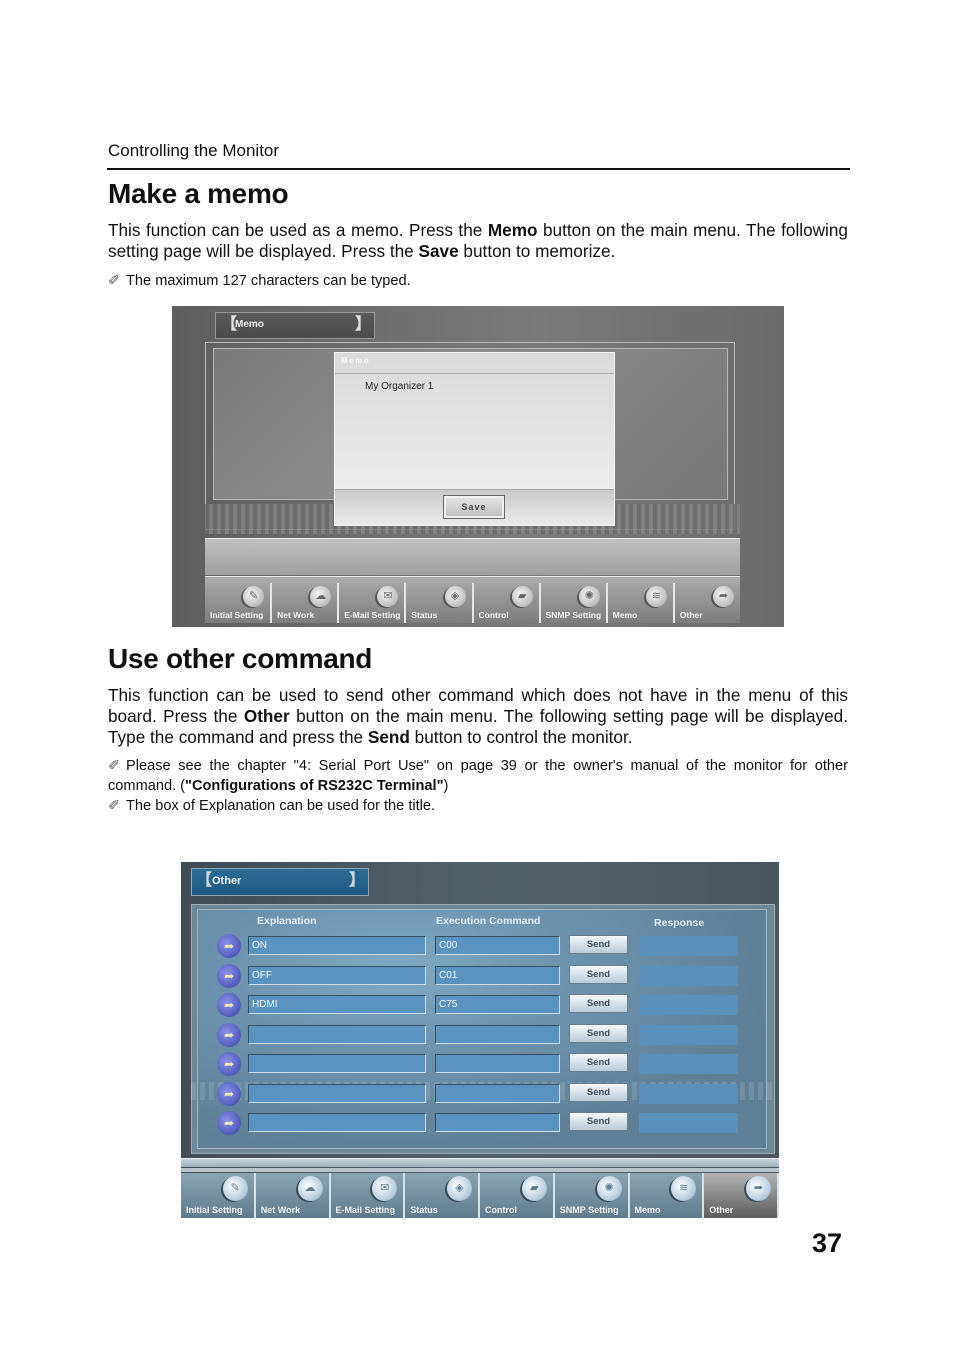 This screenshot has height=1352, width=954. What do you see at coordinates (356, 360) in the screenshot?
I see `dialog-title: Memo` at bounding box center [356, 360].